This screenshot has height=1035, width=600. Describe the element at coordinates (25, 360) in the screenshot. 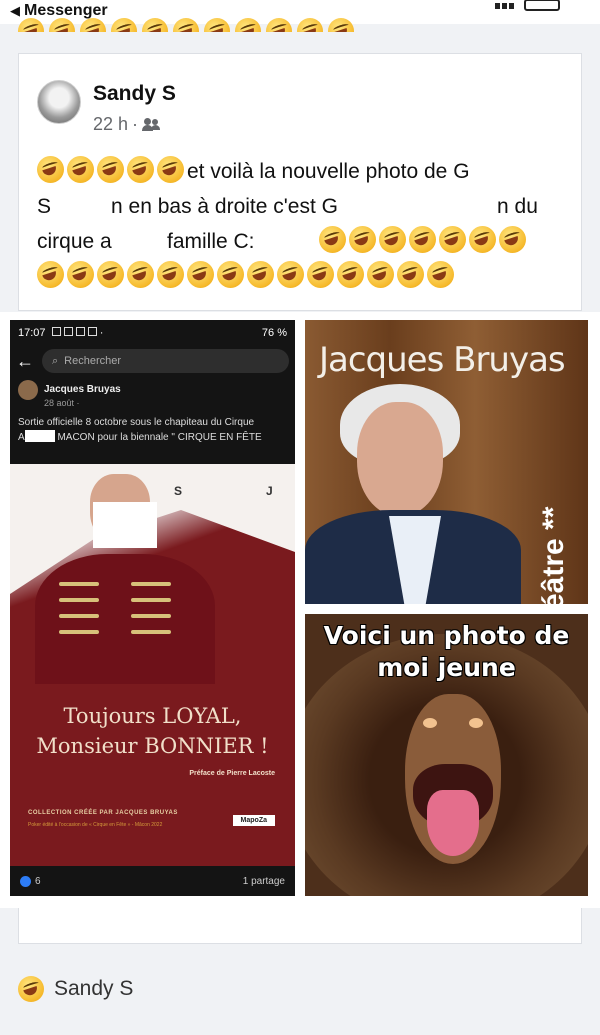

I see `back-arrow-icon: ←` at that location.